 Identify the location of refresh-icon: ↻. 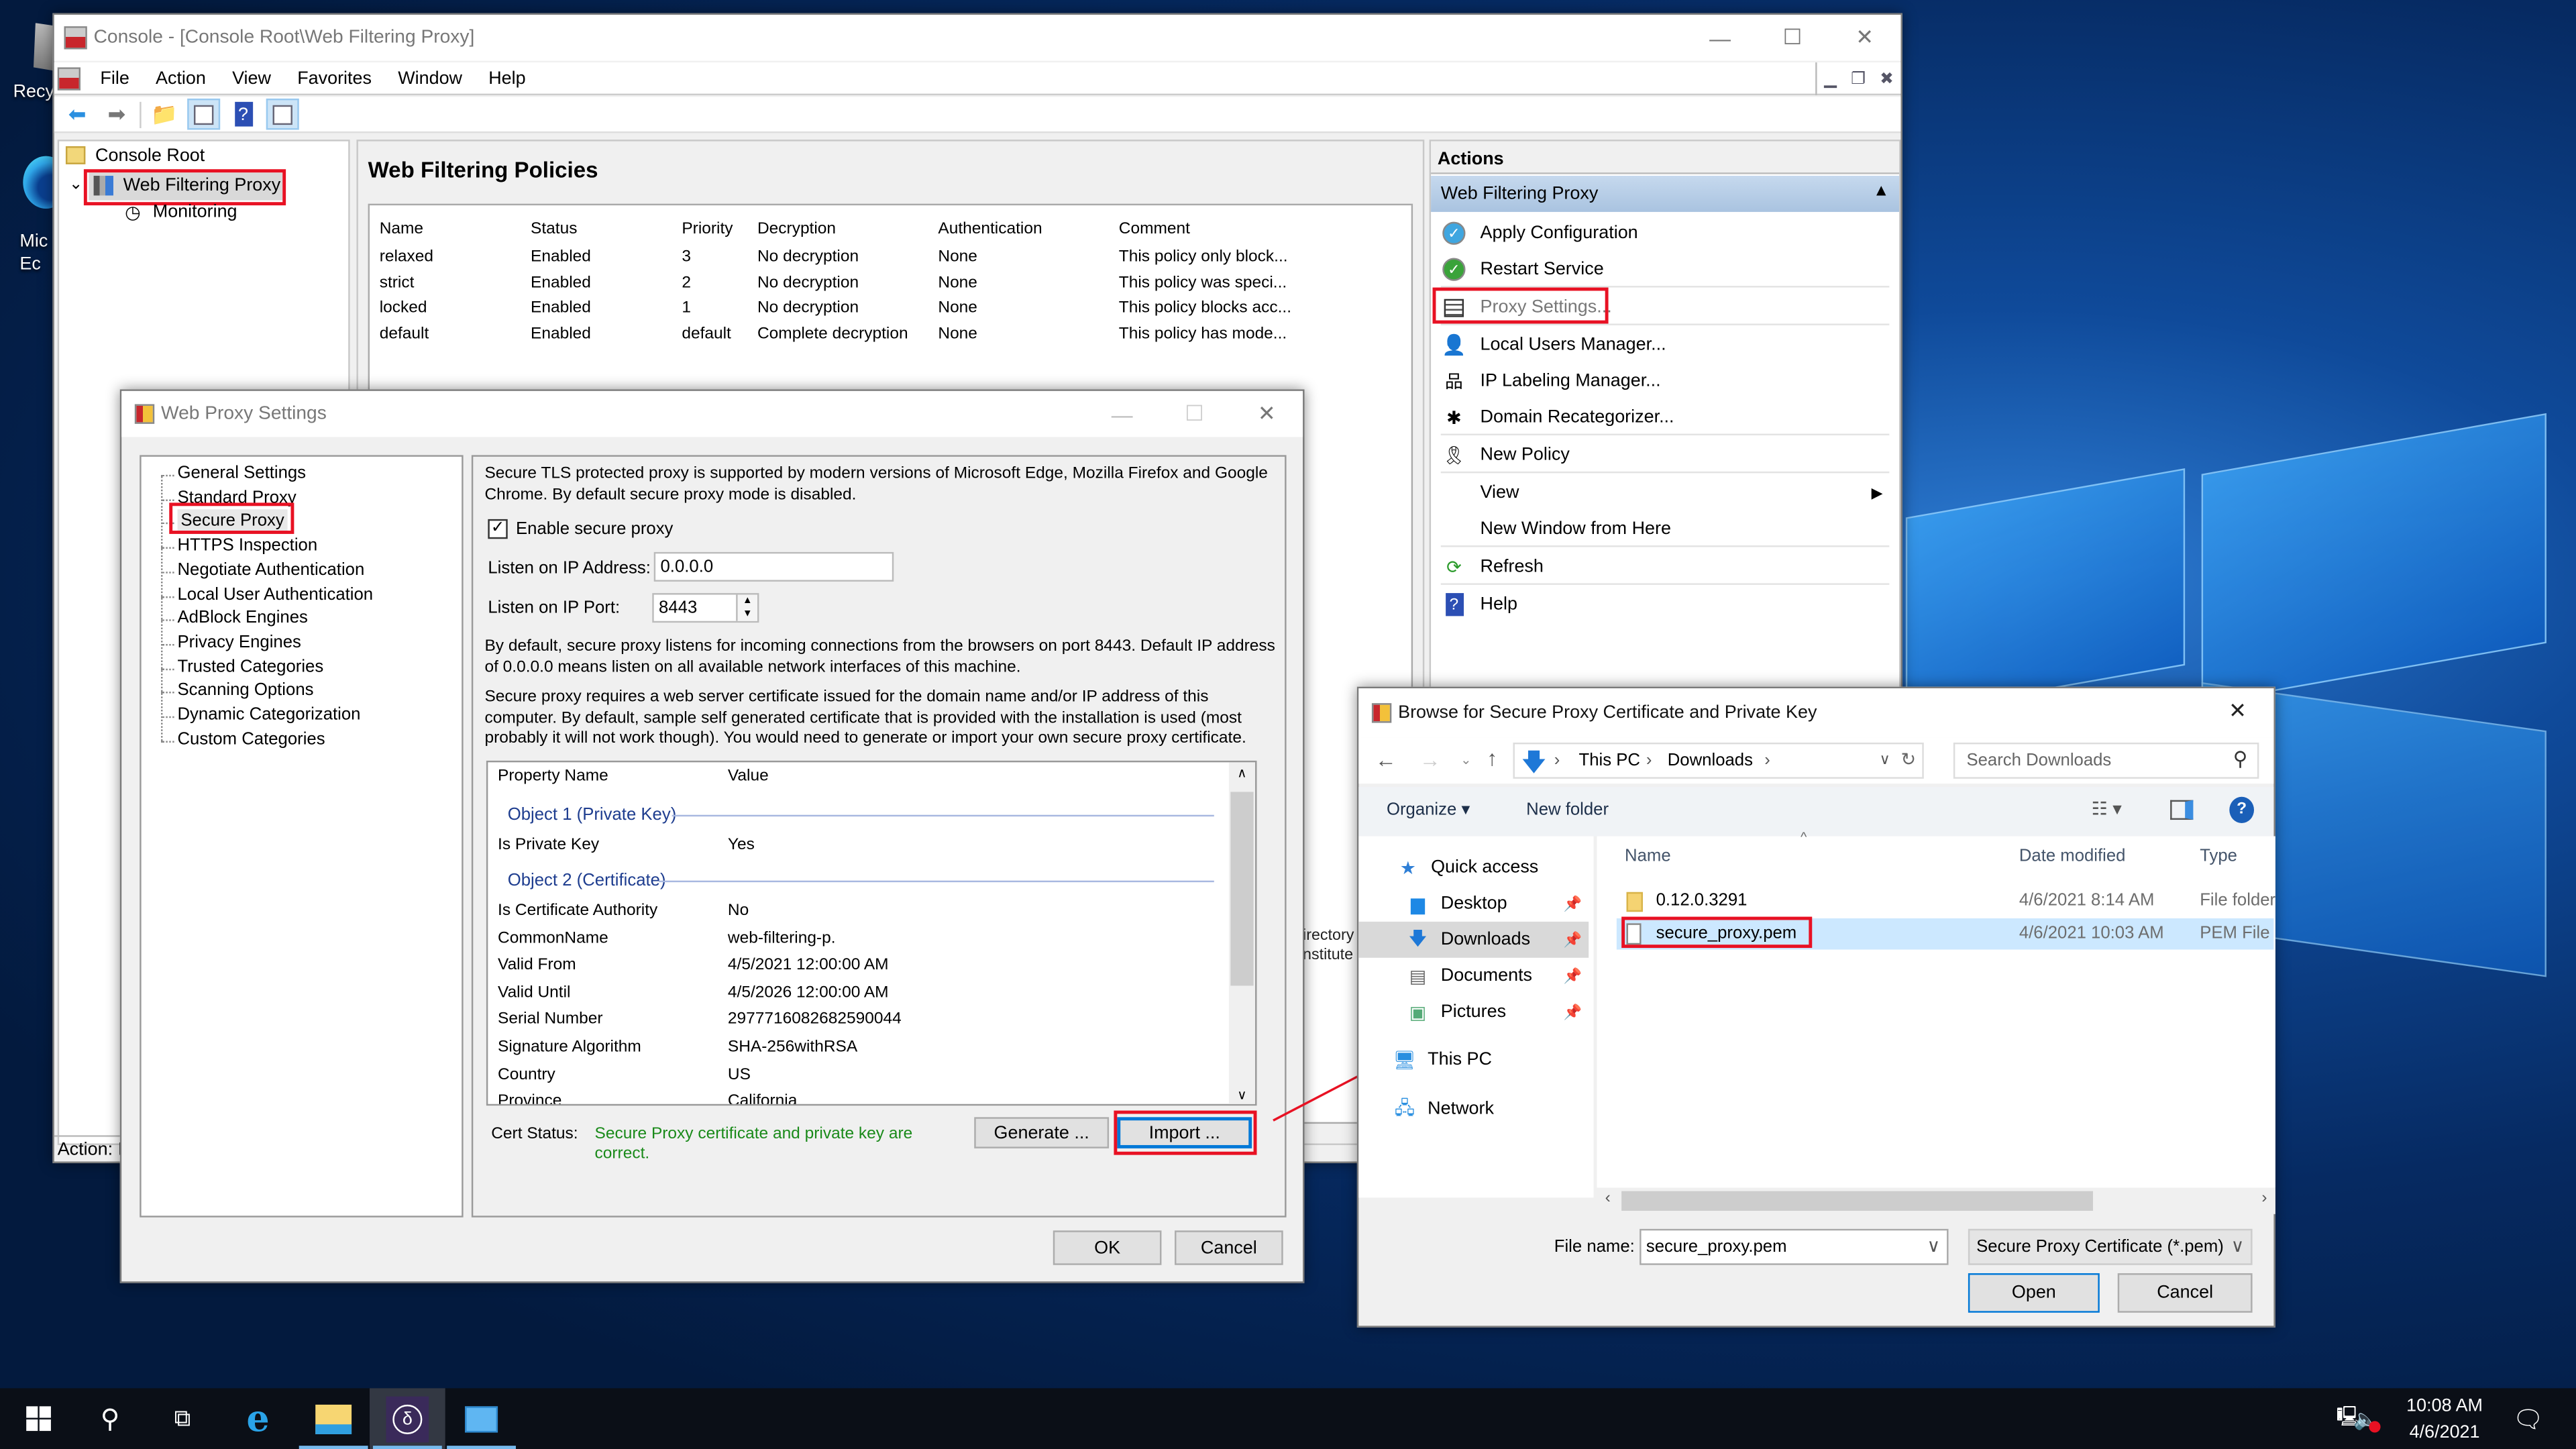
(1908, 759).